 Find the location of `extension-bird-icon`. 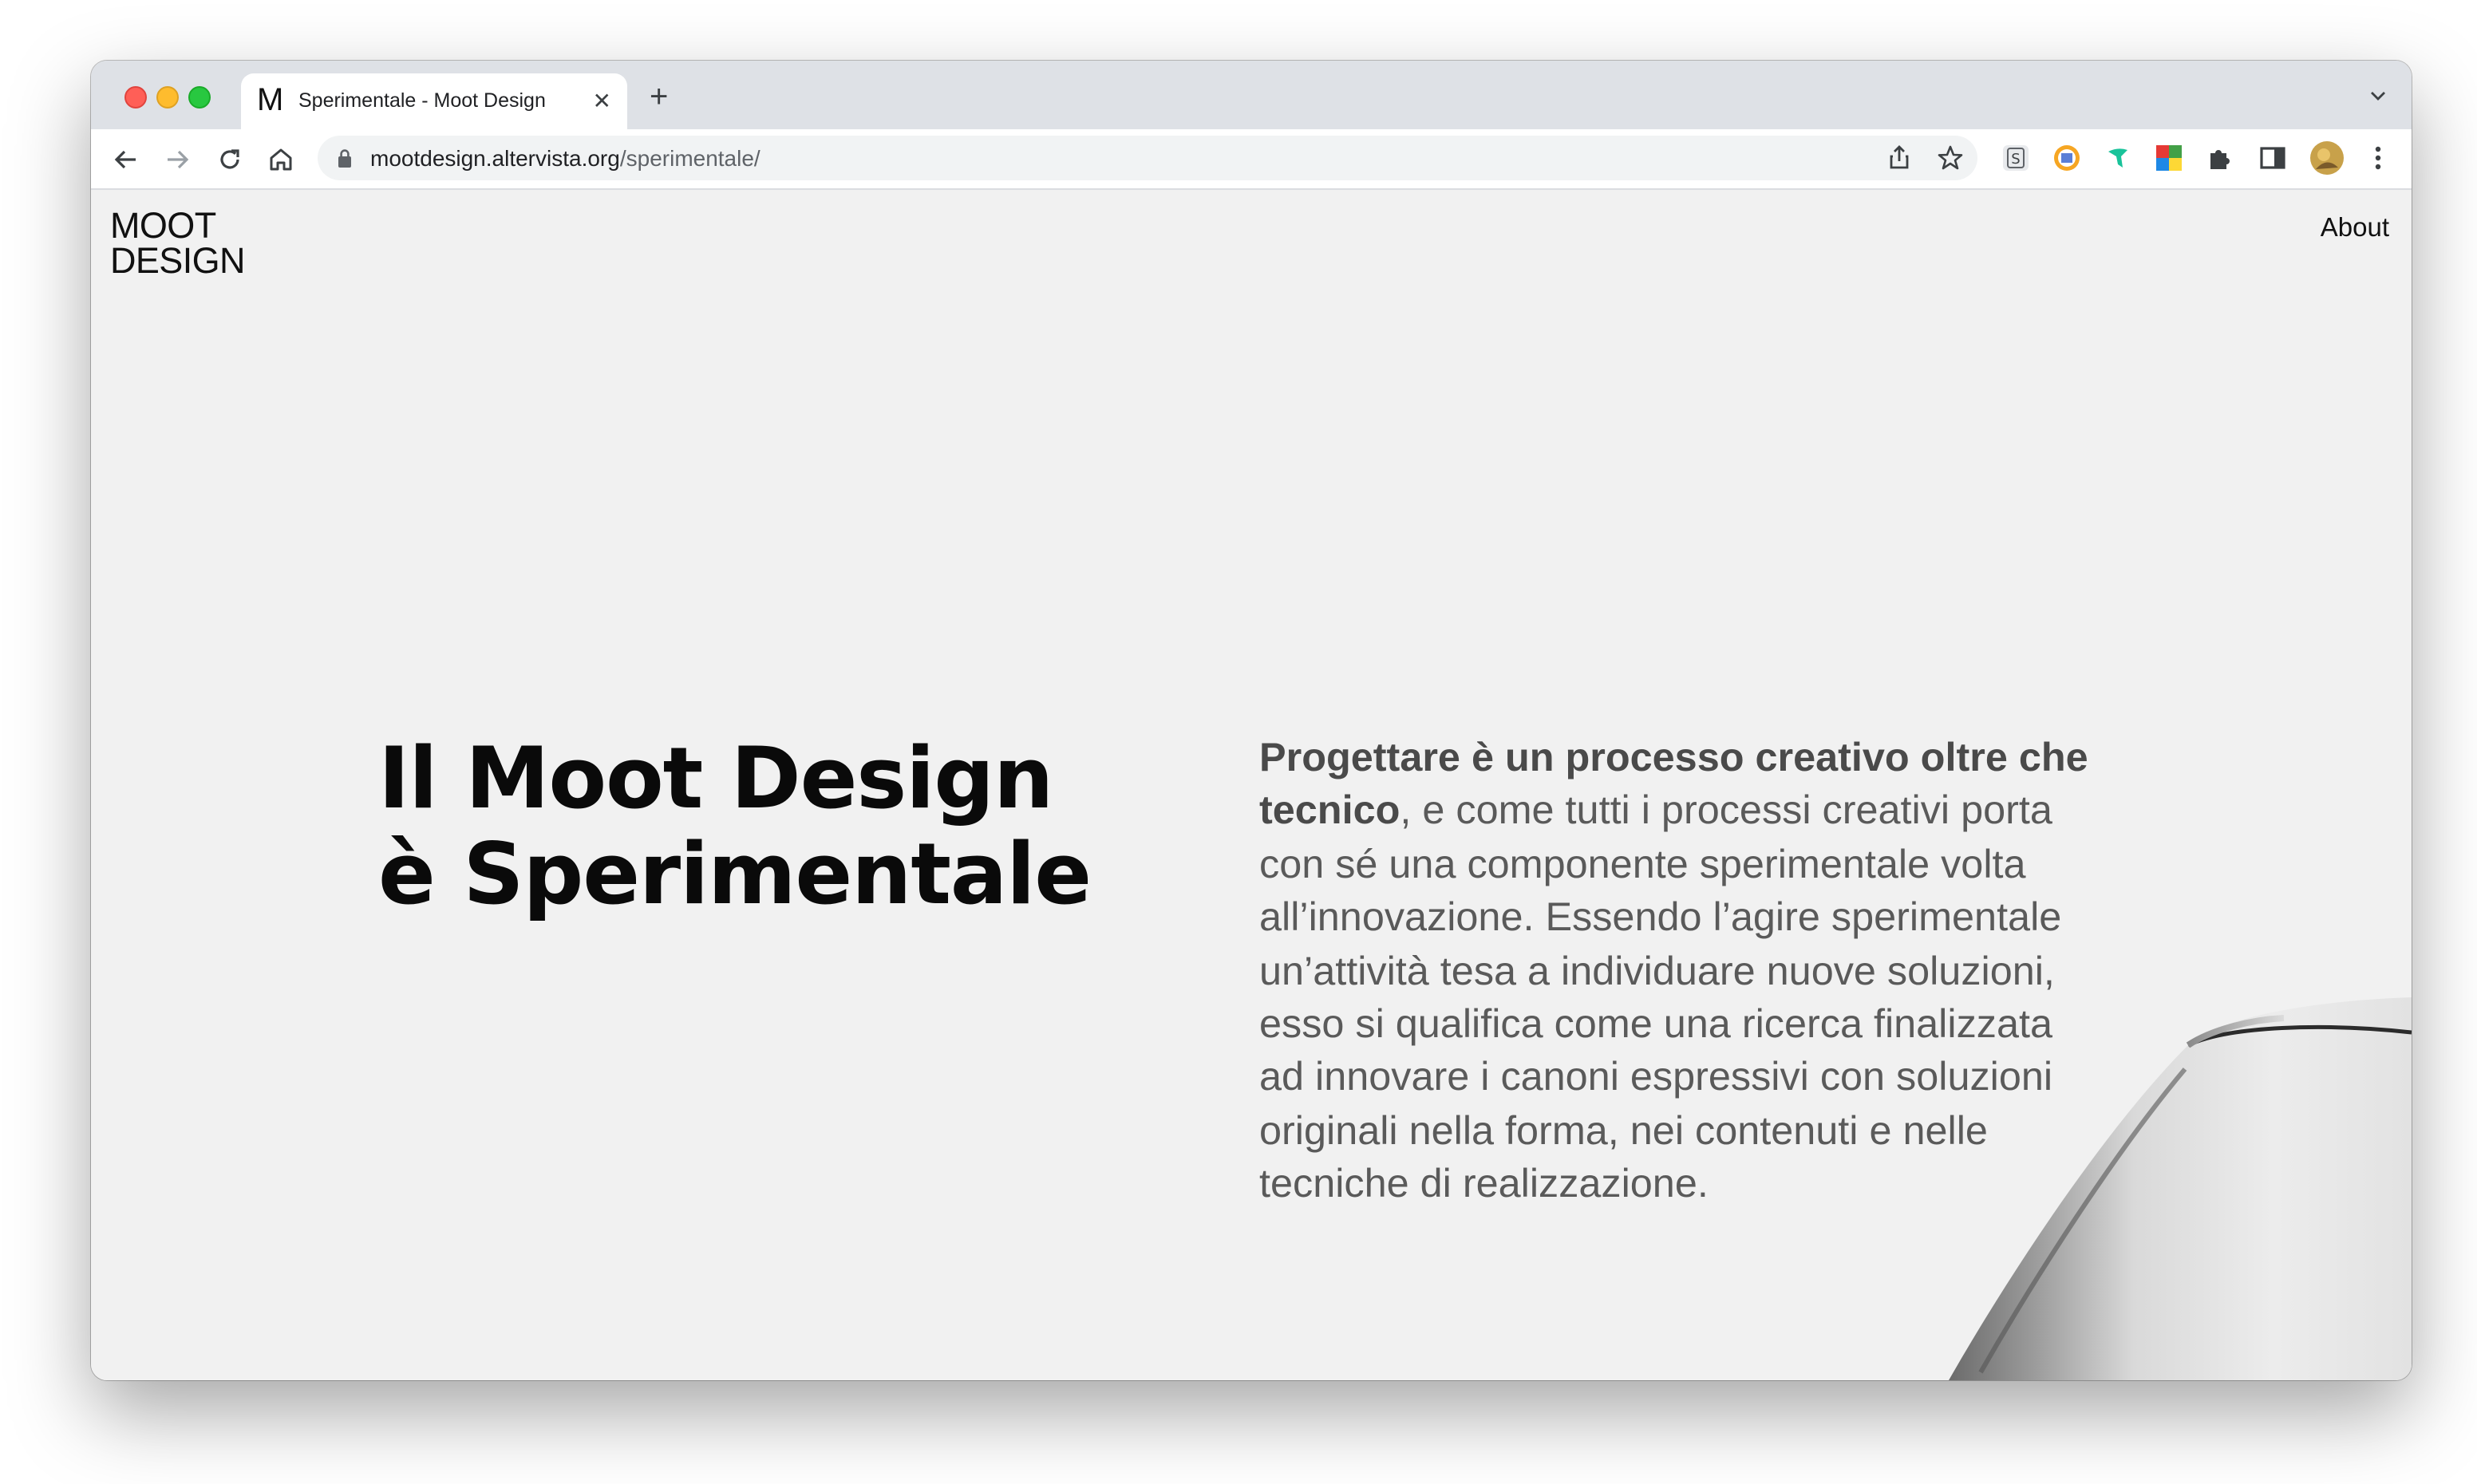

extension-bird-icon is located at coordinates (2118, 158).